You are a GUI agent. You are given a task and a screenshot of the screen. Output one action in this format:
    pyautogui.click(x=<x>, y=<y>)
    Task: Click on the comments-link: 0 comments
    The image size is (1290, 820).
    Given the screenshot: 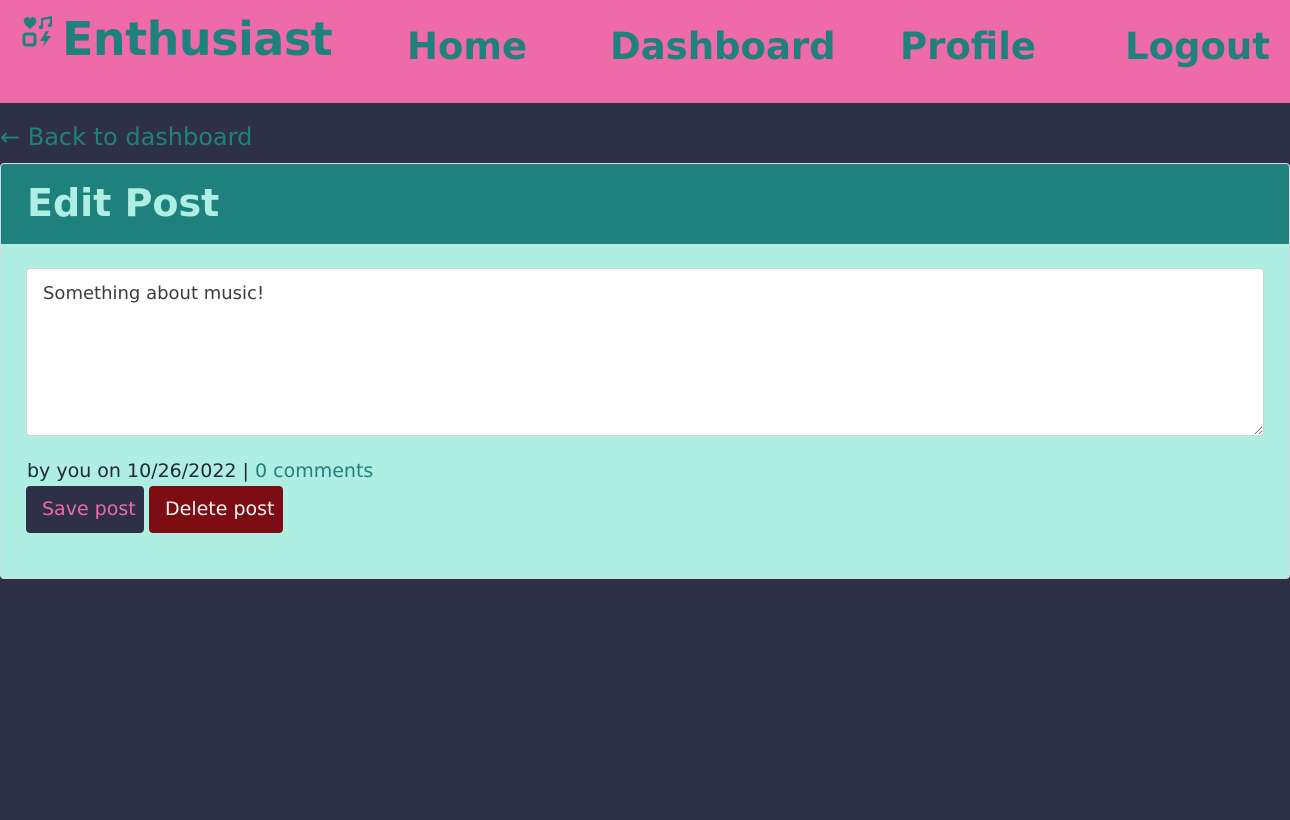 What is the action you would take?
    pyautogui.click(x=314, y=471)
    